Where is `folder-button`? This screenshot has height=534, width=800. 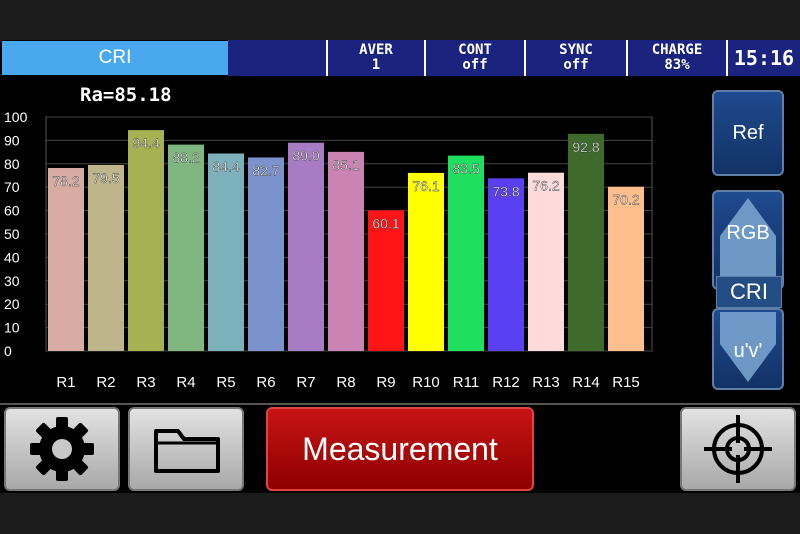 folder-button is located at coordinates (186, 449).